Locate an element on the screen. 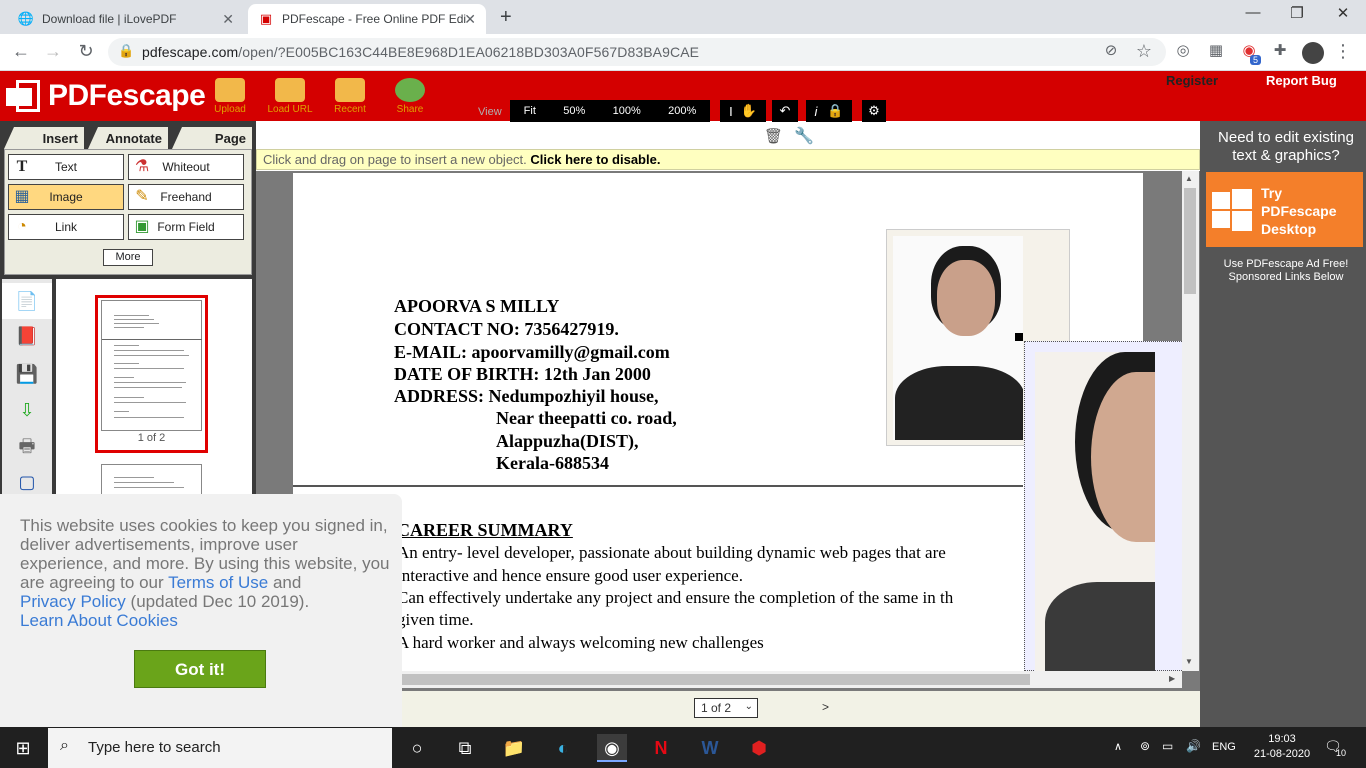 The width and height of the screenshot is (1366, 768). pdf-icon: 📕 is located at coordinates (27, 336).